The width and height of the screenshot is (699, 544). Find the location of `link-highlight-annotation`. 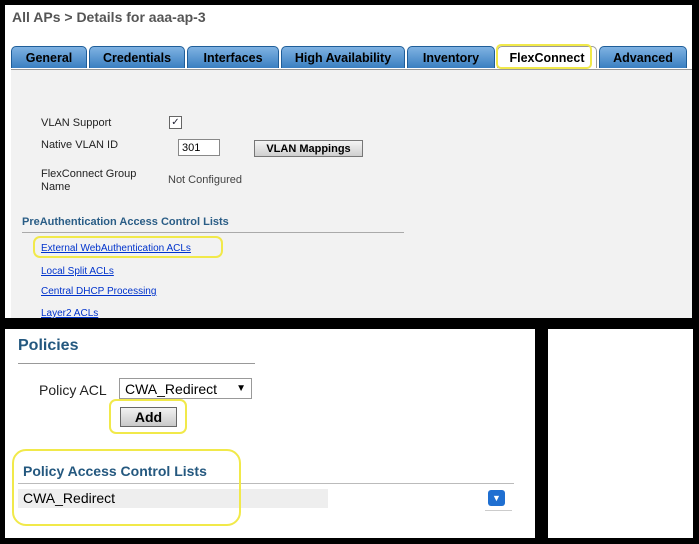

link-highlight-annotation is located at coordinates (128, 247).